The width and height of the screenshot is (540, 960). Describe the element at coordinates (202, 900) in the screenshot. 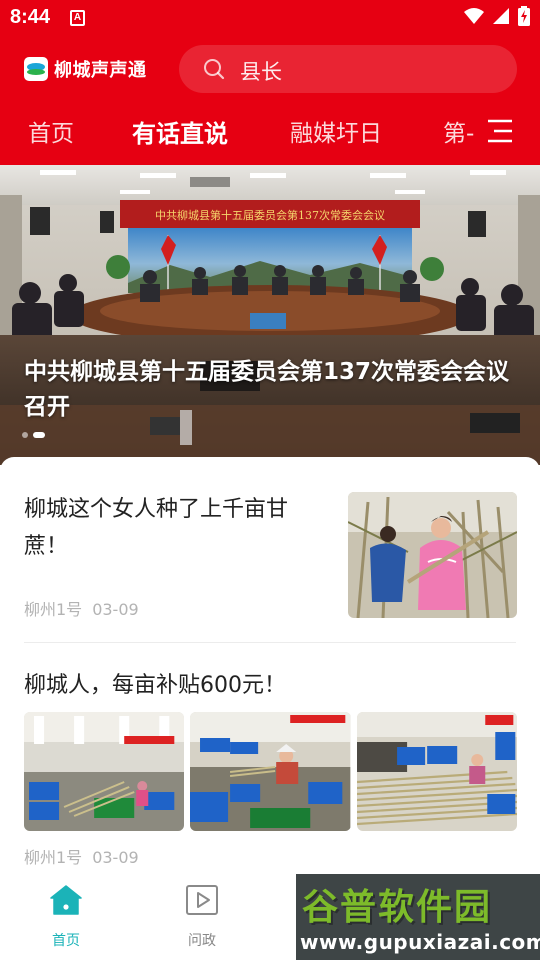

I see `play-icon` at that location.